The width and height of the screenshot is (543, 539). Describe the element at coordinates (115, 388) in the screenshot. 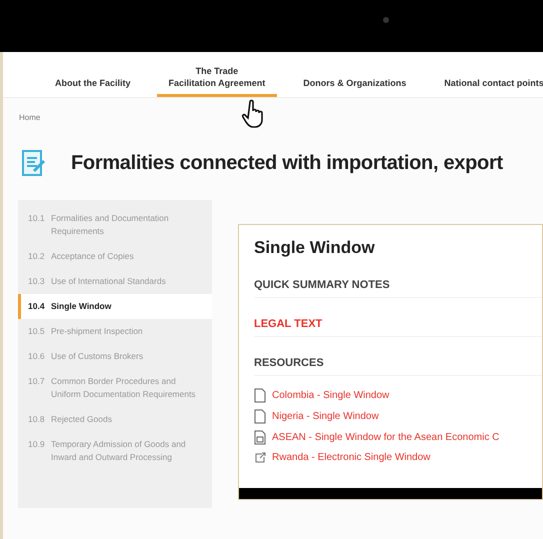

I see `sidebar-item: 10.7 Common Border Procedures and Uniform Documentation Requirements` at that location.